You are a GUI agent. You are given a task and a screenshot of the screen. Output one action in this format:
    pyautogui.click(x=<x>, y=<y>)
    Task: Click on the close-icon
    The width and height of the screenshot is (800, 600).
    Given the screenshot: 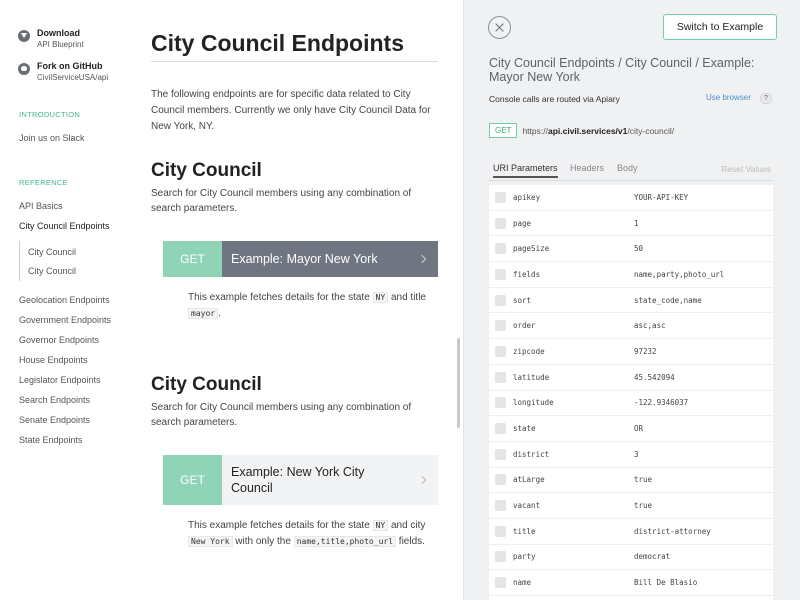 What is the action you would take?
    pyautogui.click(x=499, y=27)
    